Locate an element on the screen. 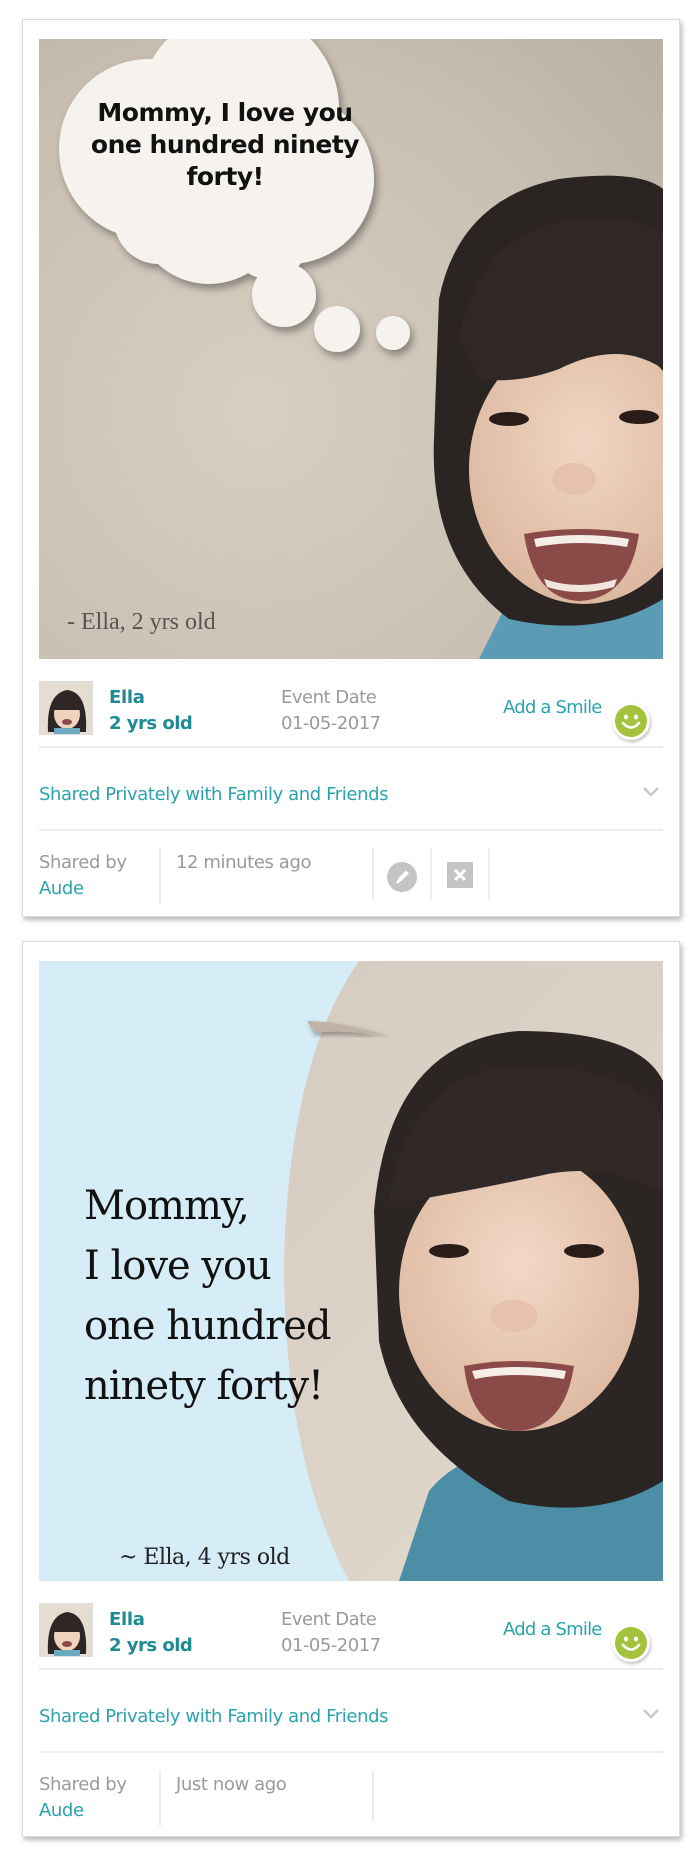 This screenshot has width=698, height=1852. pencil-icon is located at coordinates (402, 877).